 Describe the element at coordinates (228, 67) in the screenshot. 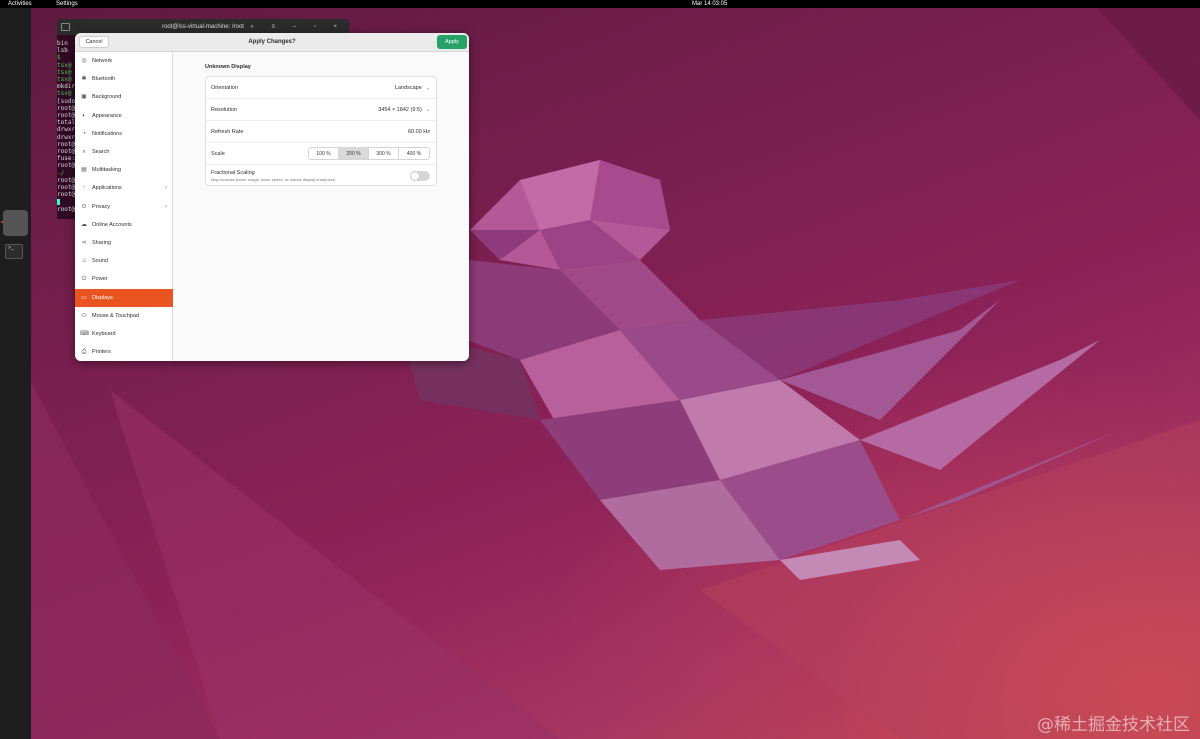

I see `display-name: Unknown Display` at that location.